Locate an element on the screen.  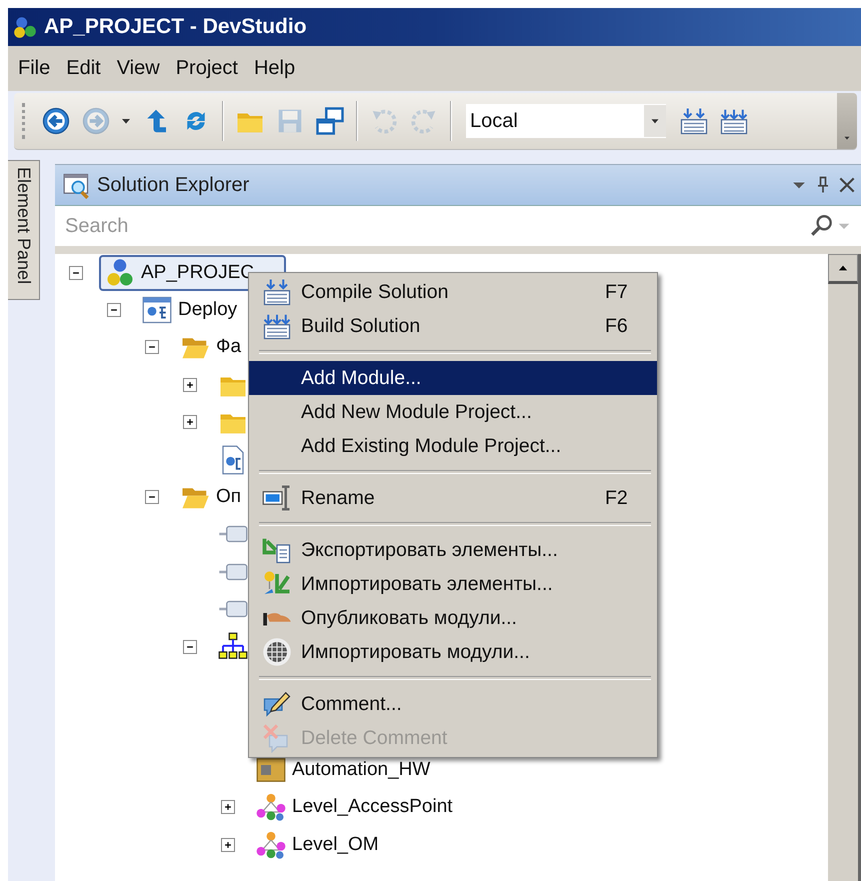
scroll-up-button is located at coordinates (843, 269).